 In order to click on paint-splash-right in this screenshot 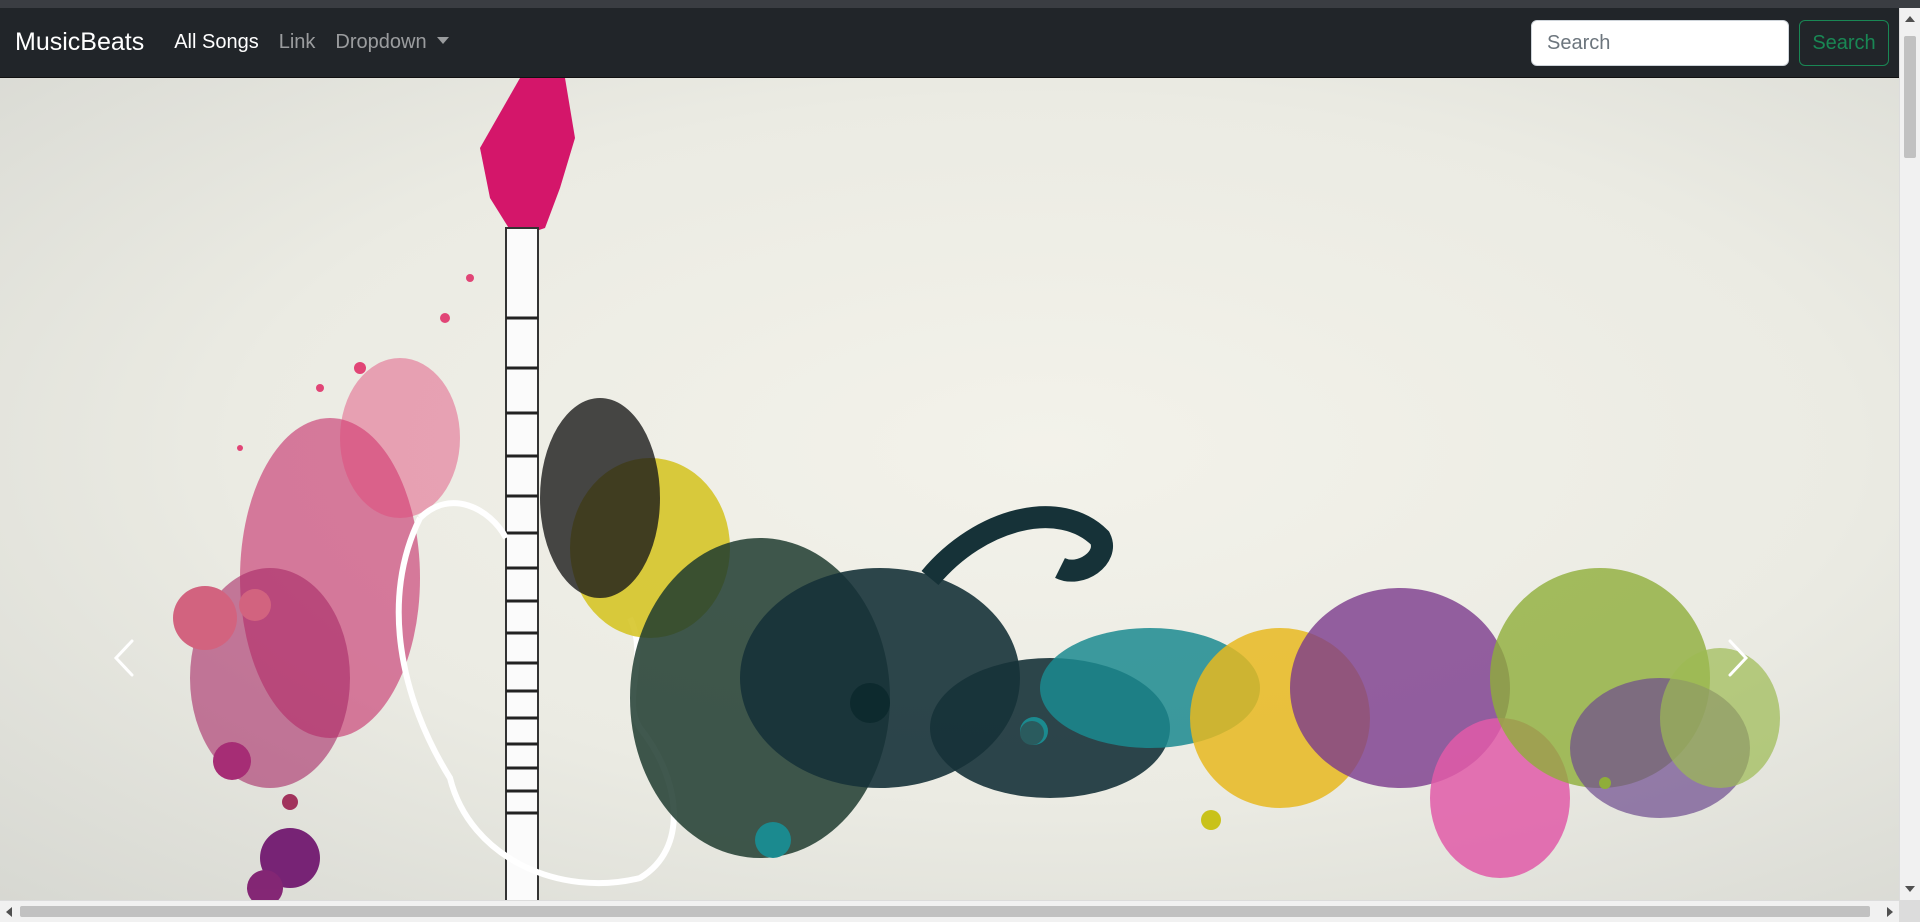, I will do `click(1410, 723)`.